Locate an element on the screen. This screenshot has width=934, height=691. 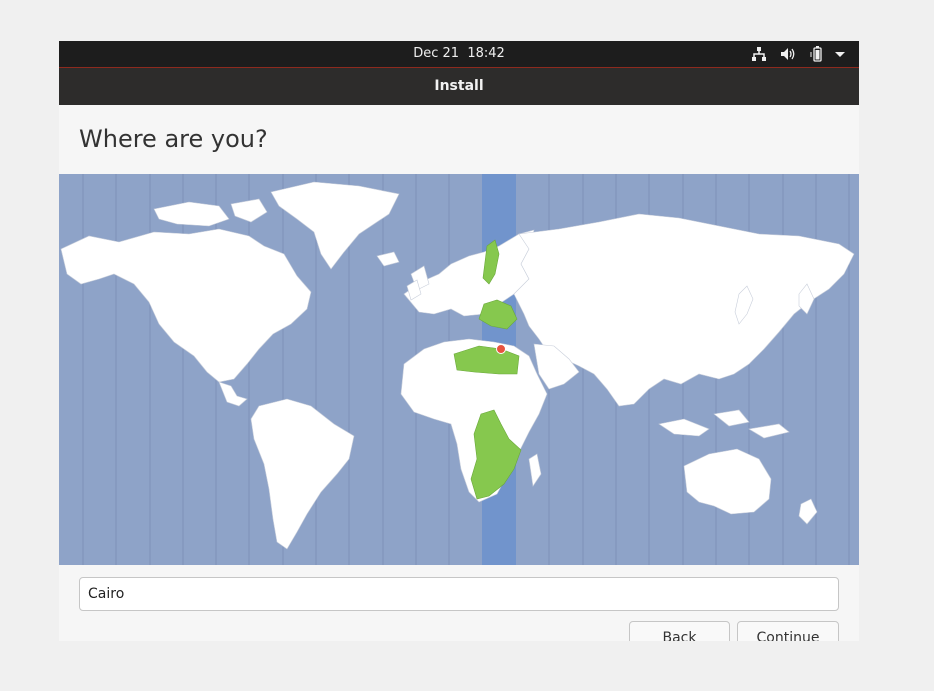
battery-icon is located at coordinates (817, 54).